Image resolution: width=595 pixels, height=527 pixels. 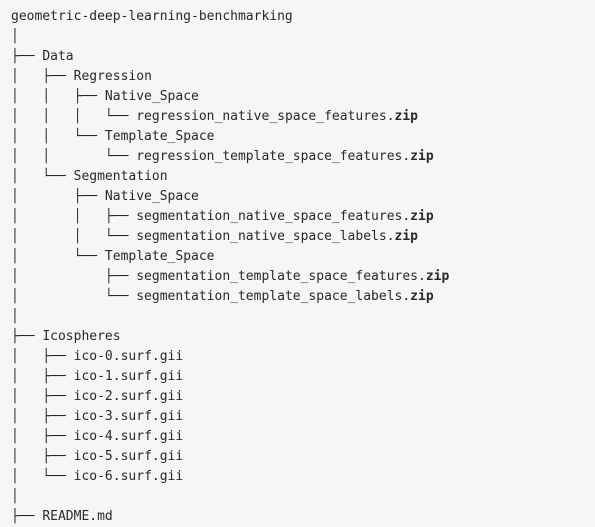 I want to click on tree-entry-name: regression_native_space_features., so click(x=265, y=116).